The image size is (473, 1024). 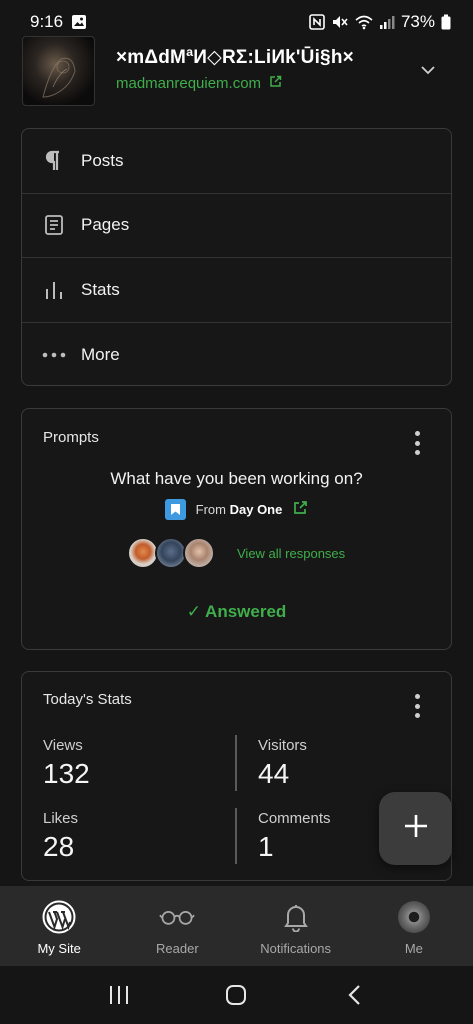 I want to click on menu-item-label: Stats, so click(x=100, y=289).